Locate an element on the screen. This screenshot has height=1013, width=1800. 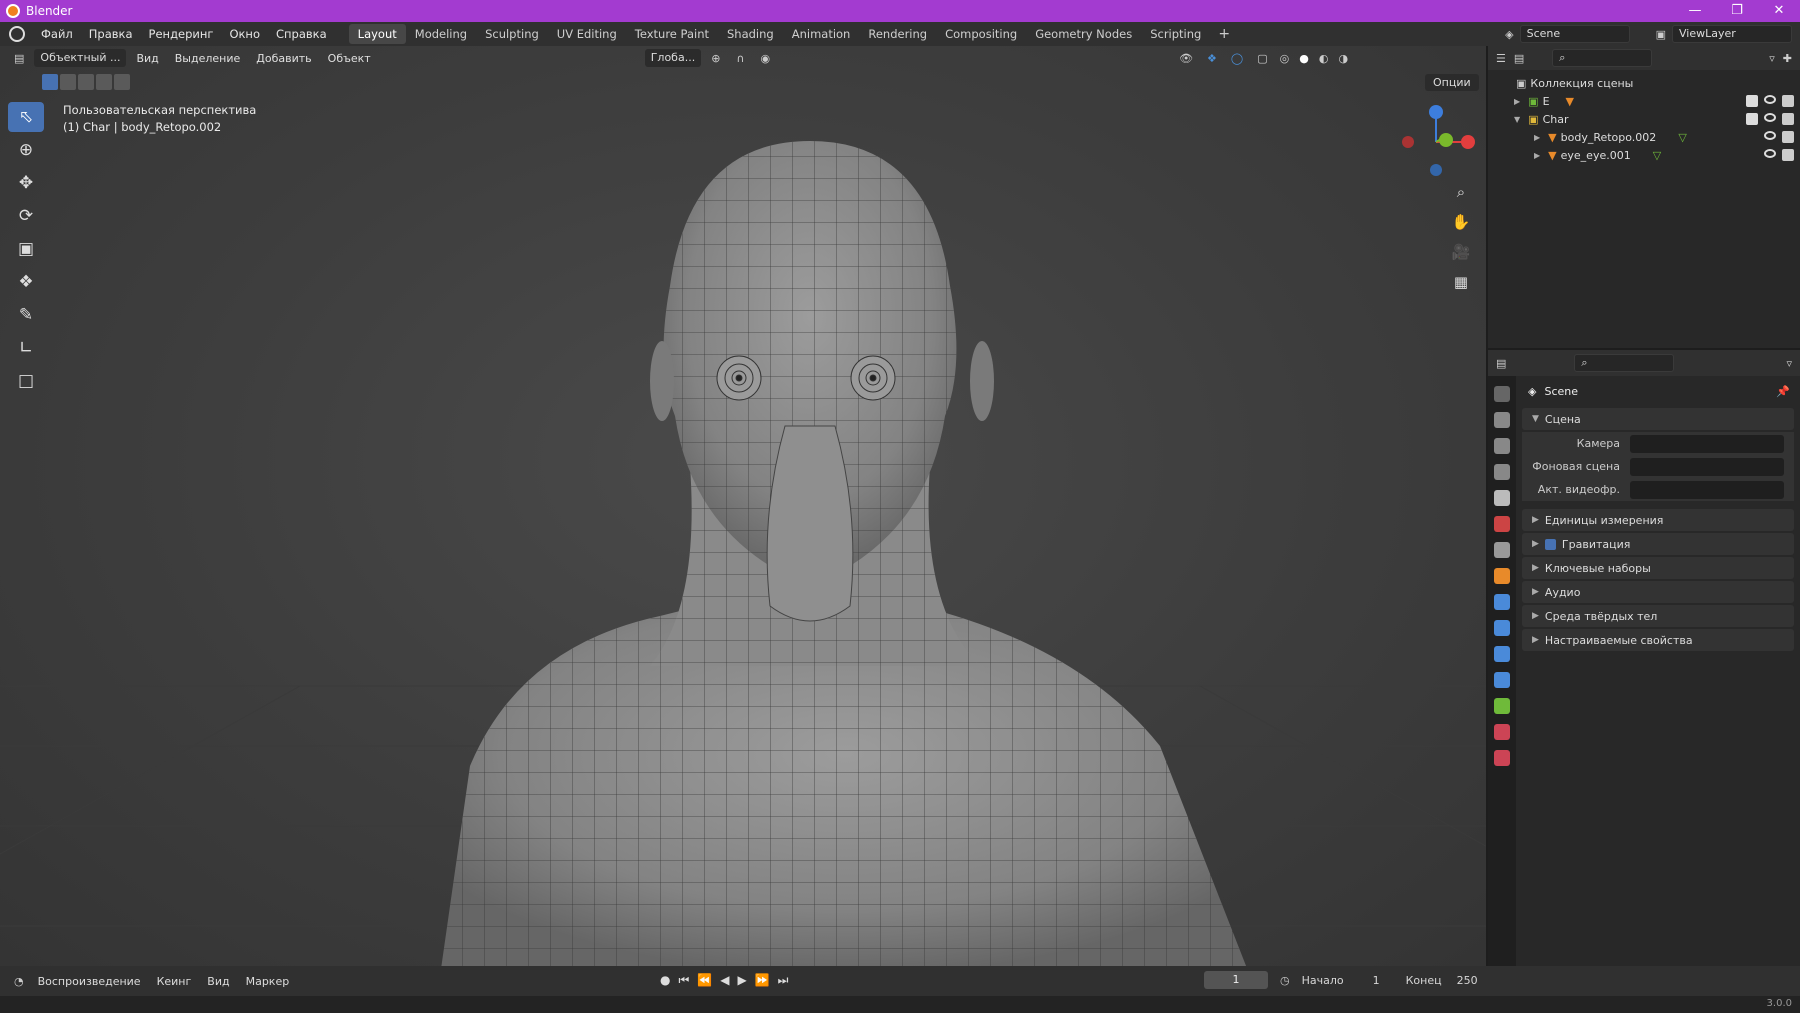
options-dropdown: Опции is located at coordinates (1452, 82).